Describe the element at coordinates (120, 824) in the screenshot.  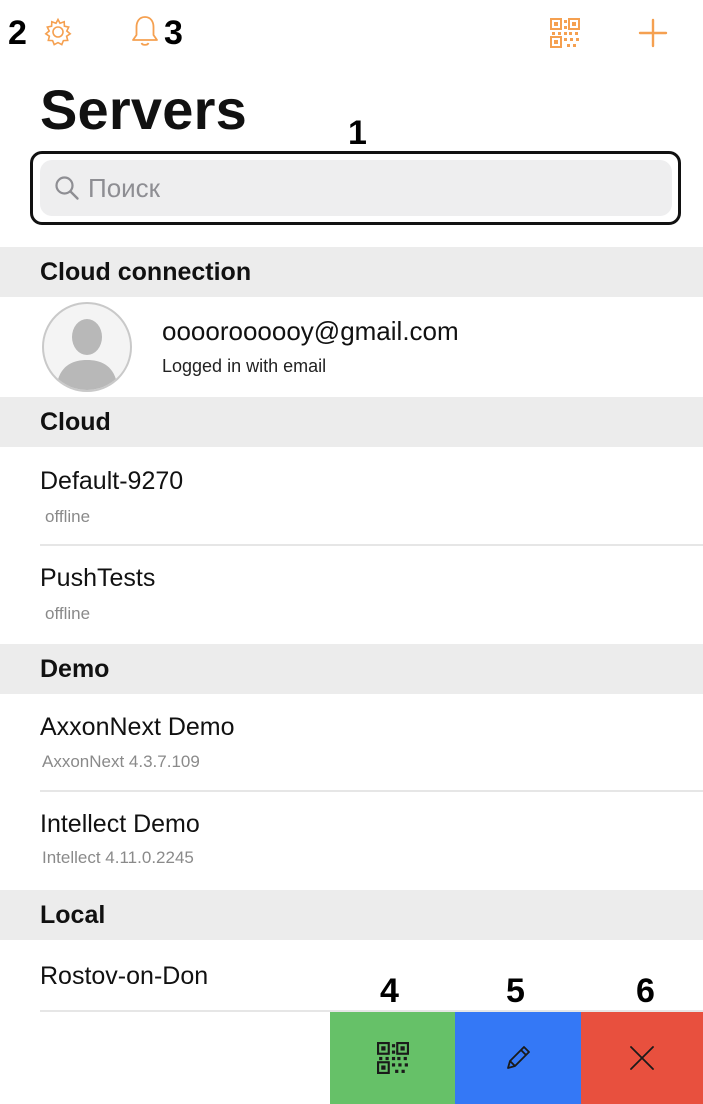
I see `server-name: Intellect Demo` at that location.